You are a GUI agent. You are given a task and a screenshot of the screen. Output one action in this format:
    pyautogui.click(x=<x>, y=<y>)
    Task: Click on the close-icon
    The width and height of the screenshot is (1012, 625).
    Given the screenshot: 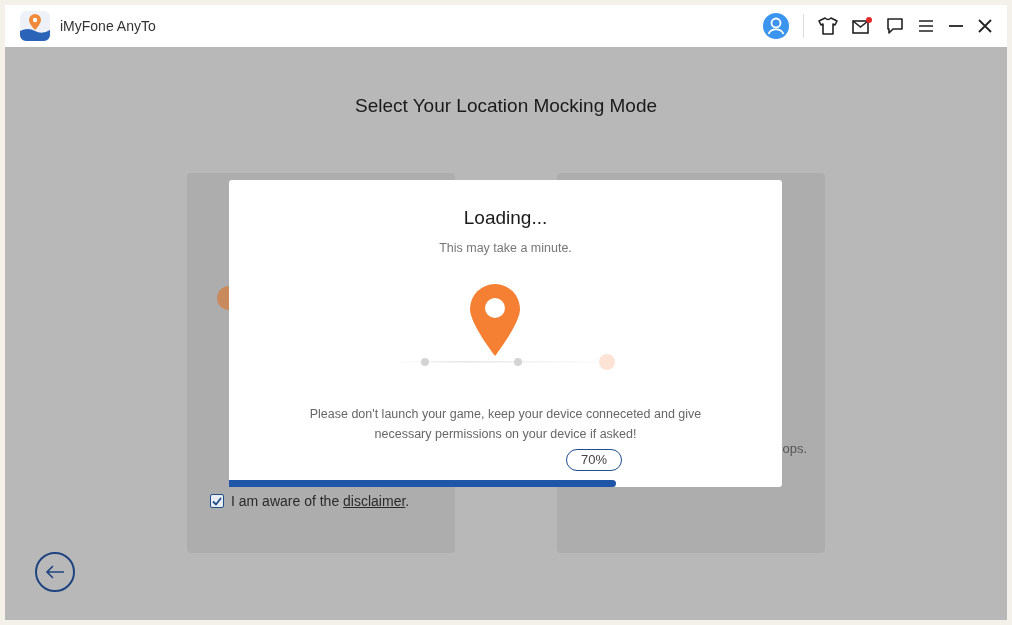 What is the action you would take?
    pyautogui.click(x=985, y=26)
    